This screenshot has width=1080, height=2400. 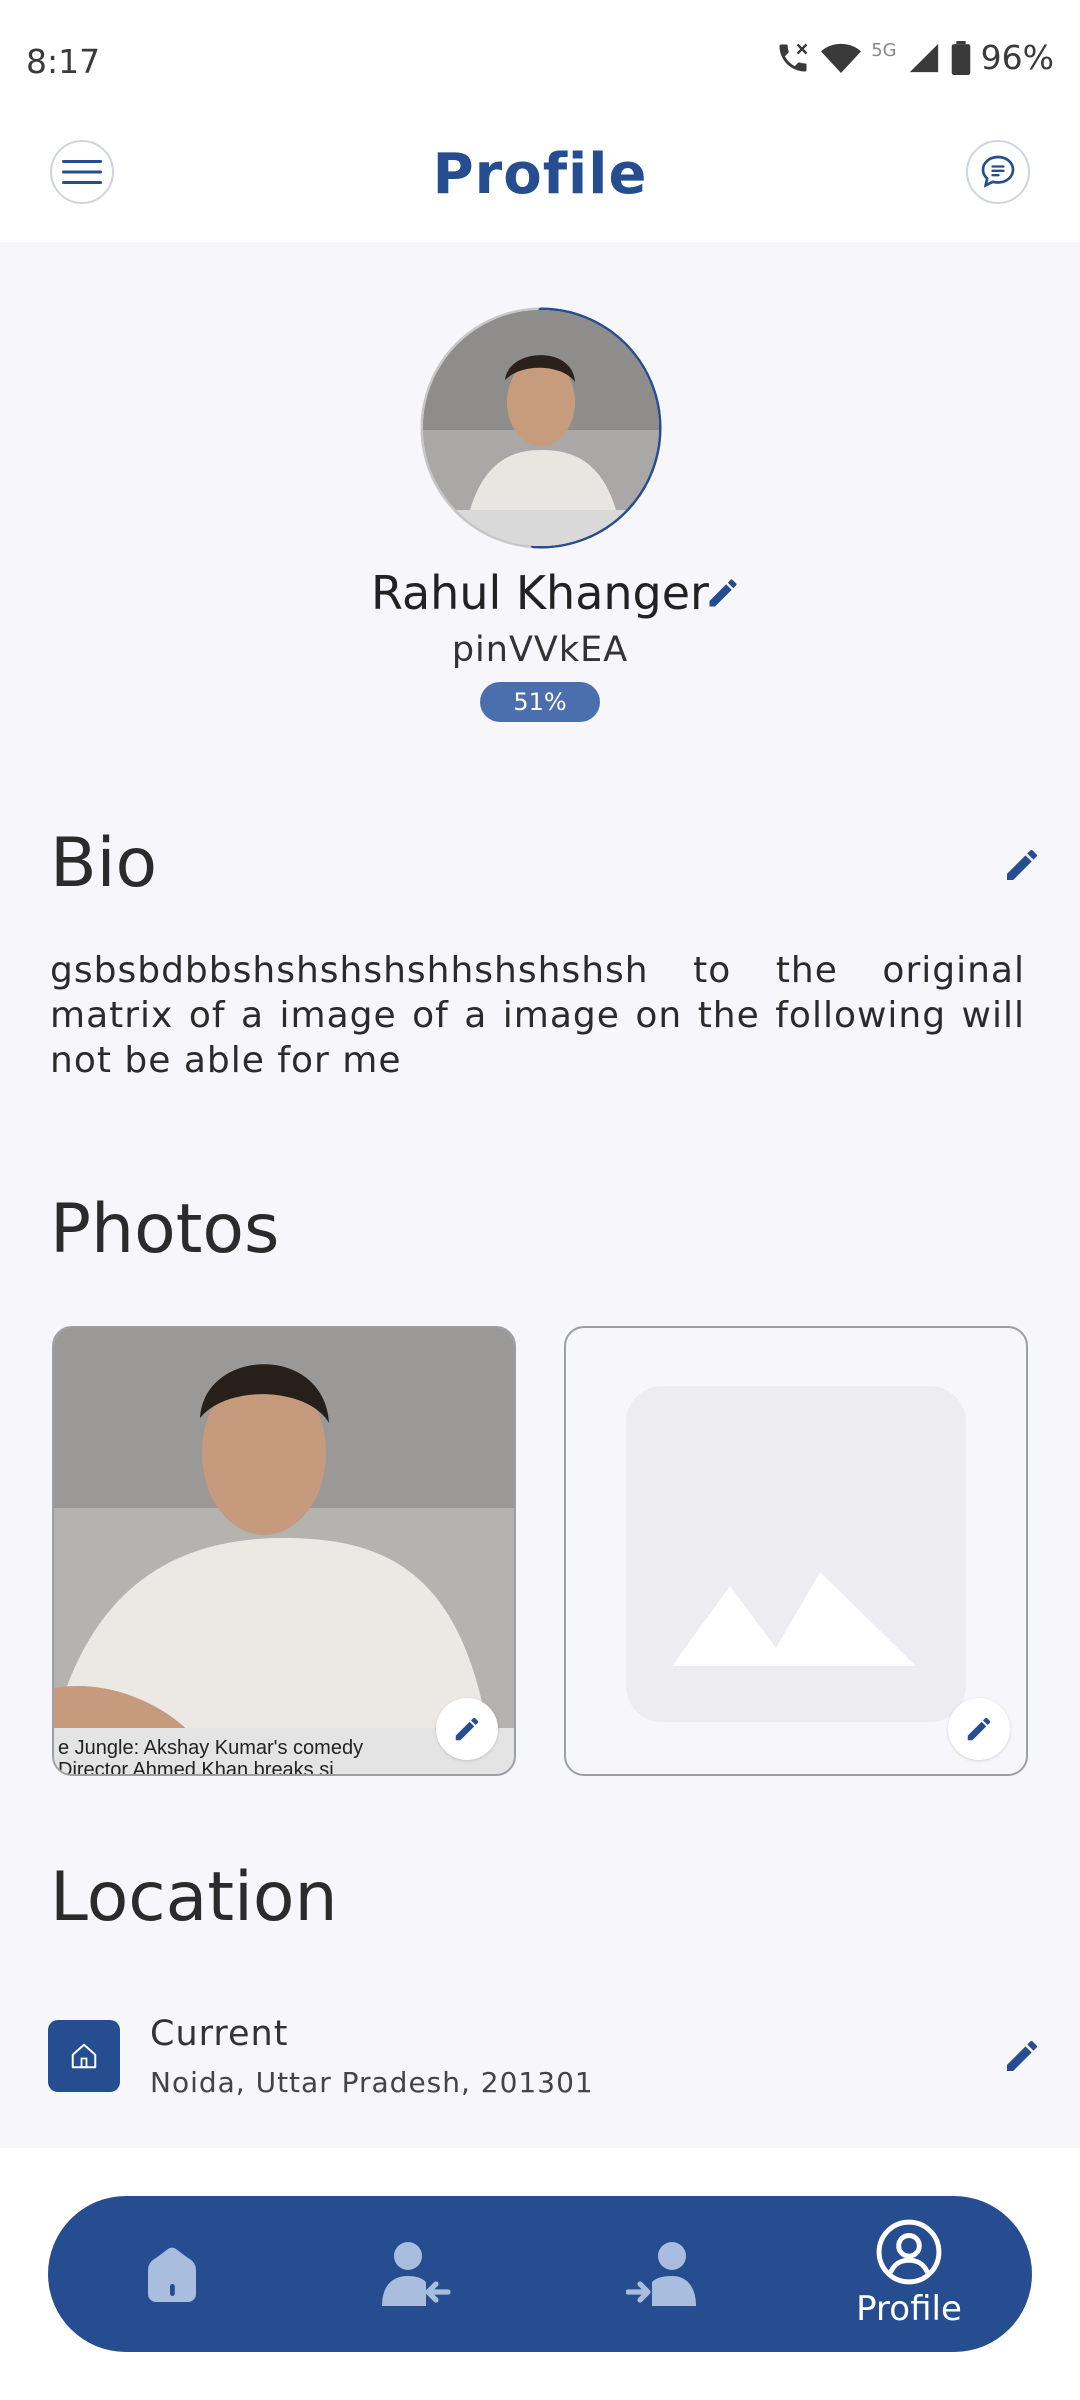 What do you see at coordinates (841, 58) in the screenshot?
I see `wifi-icon` at bounding box center [841, 58].